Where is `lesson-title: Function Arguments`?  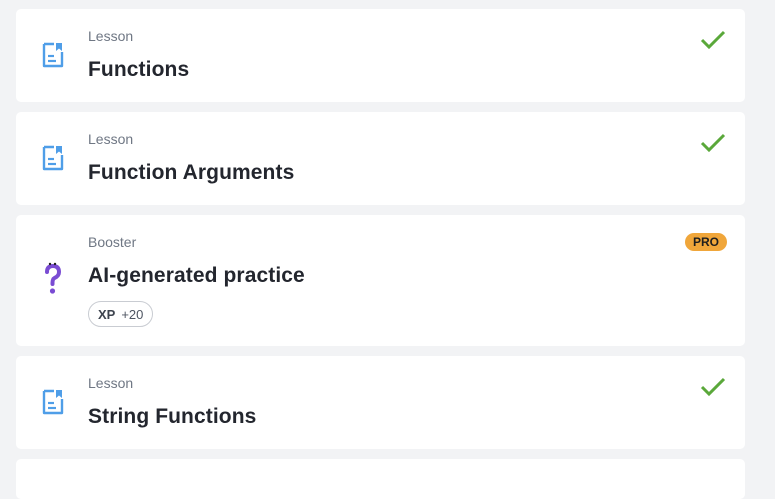 lesson-title: Function Arguments is located at coordinates (191, 173).